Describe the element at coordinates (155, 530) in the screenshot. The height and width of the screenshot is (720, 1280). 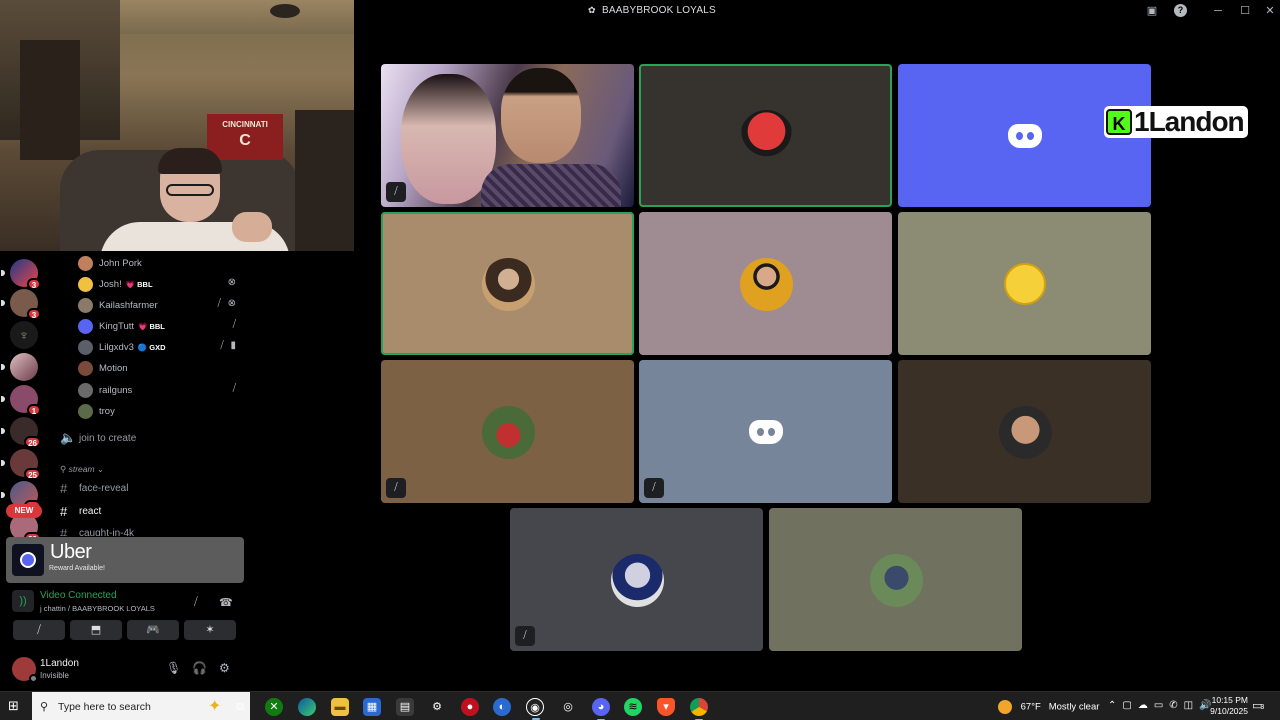
I see `channel-caught-in-4k: # caught-in-4k` at that location.